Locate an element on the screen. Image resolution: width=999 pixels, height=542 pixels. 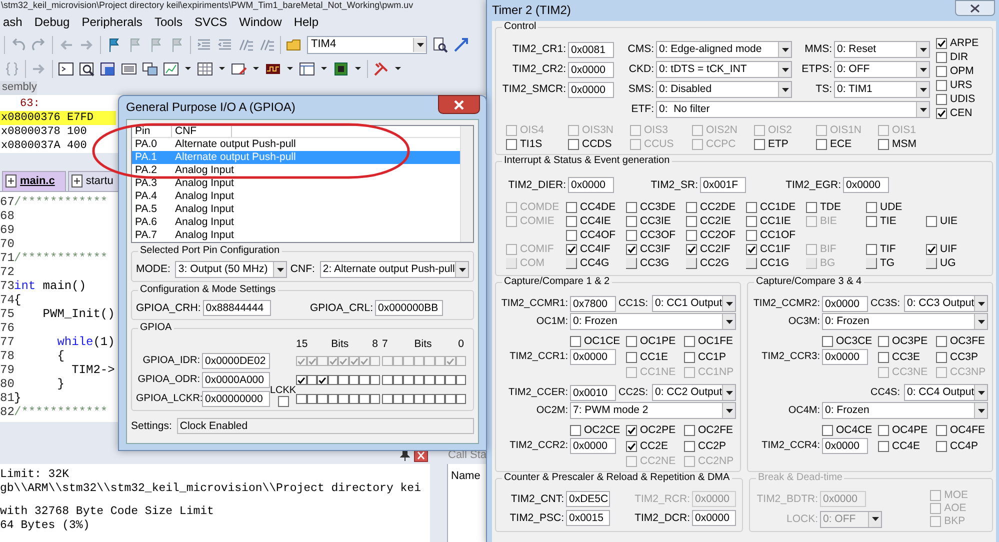
terminal-window-icon is located at coordinates (66, 68).